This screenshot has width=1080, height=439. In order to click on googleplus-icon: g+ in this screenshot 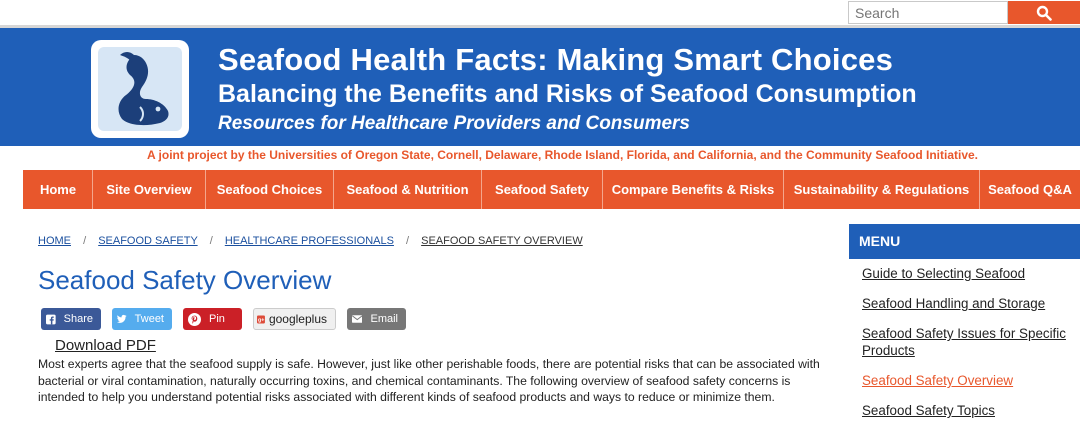, I will do `click(261, 319)`.